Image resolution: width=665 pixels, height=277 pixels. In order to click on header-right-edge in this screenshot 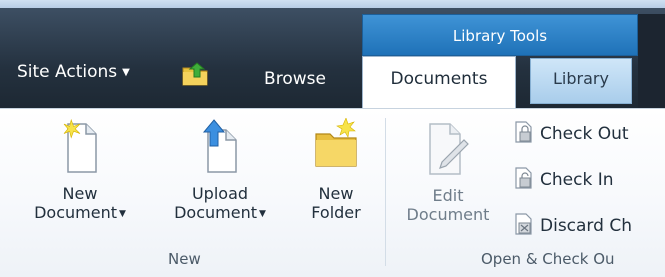, I will do `click(651, 61)`.